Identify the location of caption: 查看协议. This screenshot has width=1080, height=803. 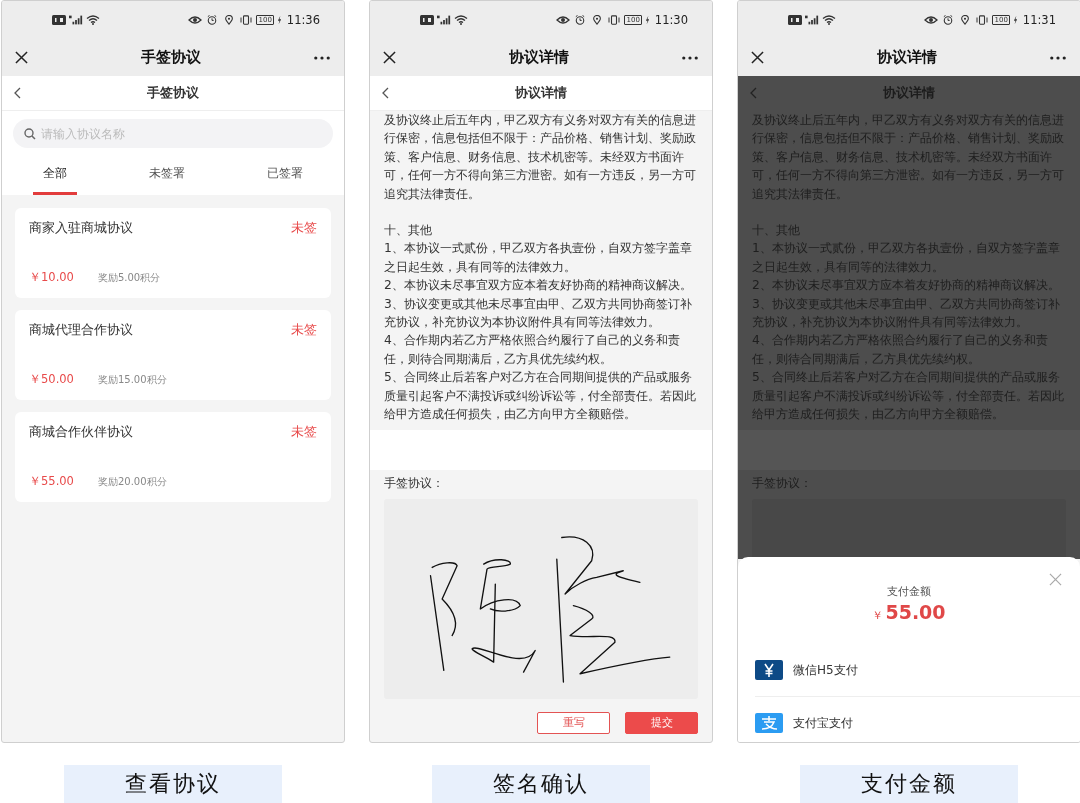
(173, 784).